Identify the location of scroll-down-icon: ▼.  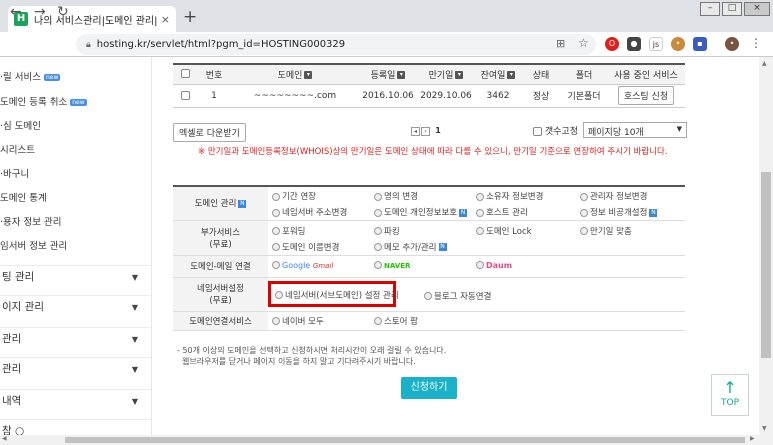
(764, 428).